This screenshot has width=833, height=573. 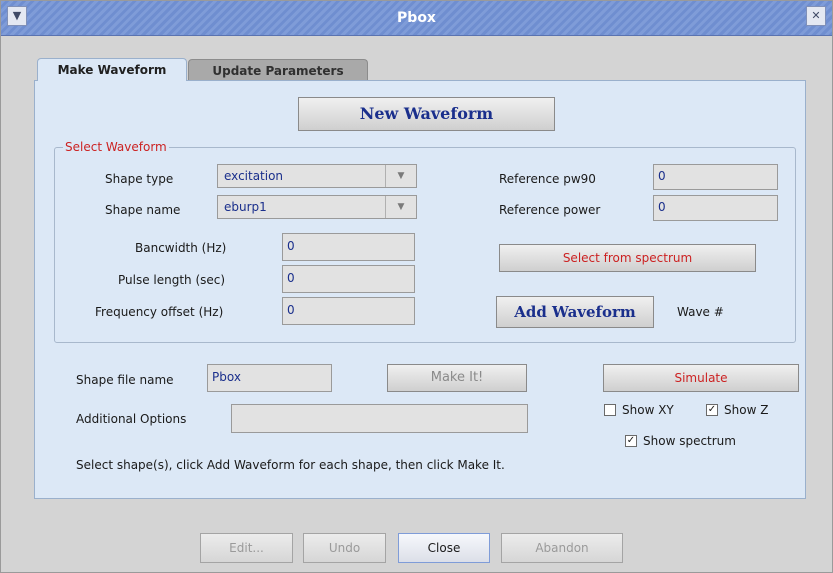 What do you see at coordinates (700, 312) in the screenshot?
I see `wave-number-label: Wave #` at bounding box center [700, 312].